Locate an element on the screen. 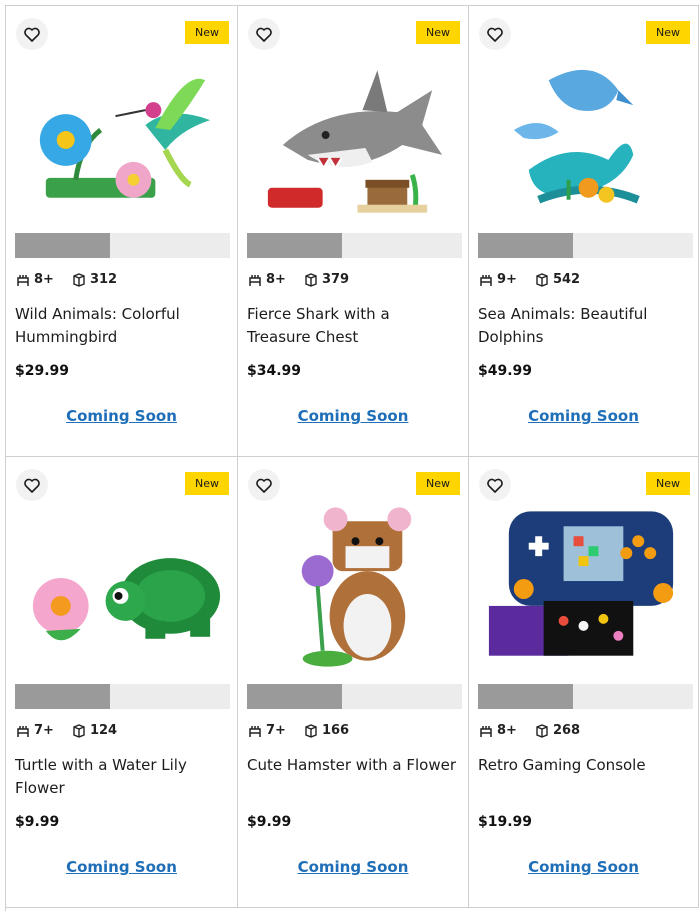 This screenshot has height=911, width=700. product-price: $49.99 is located at coordinates (505, 371).